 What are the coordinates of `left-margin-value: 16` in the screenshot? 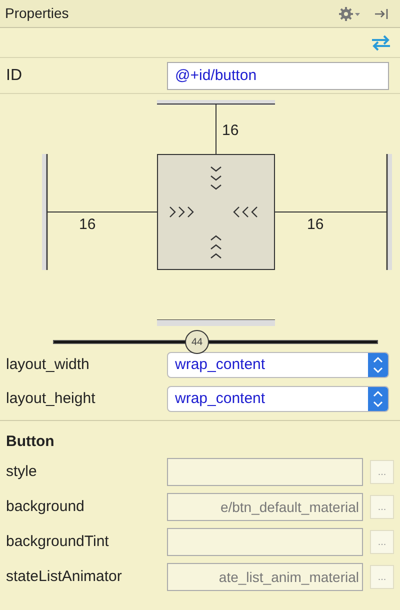 It's located at (87, 225).